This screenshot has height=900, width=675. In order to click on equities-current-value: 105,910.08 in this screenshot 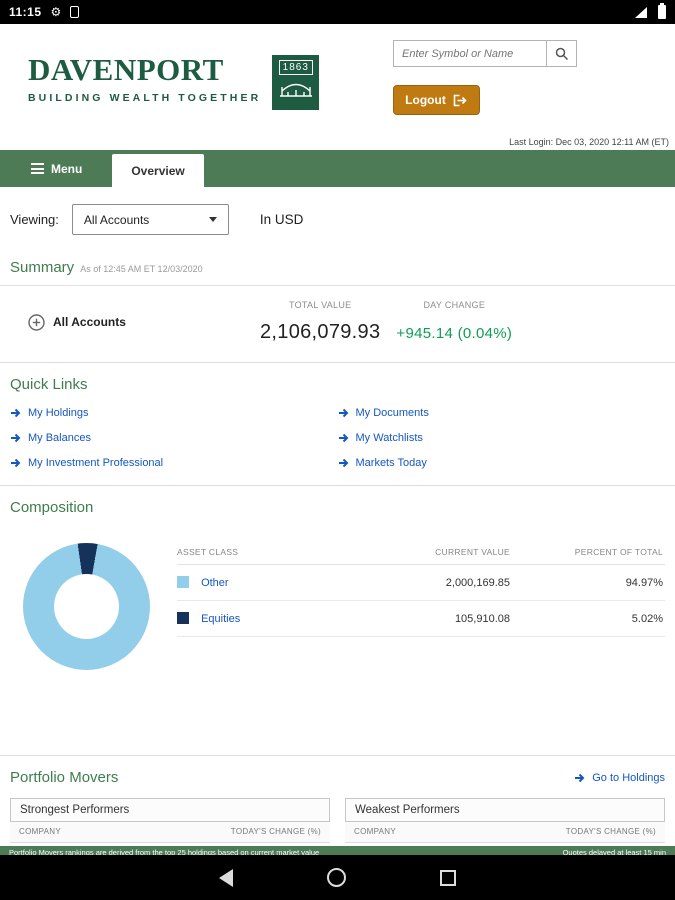, I will do `click(482, 618)`.